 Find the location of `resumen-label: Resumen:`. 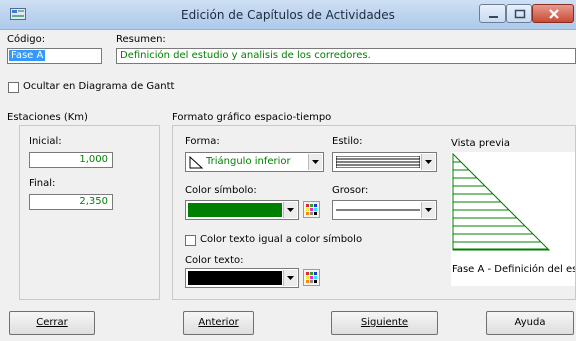

resumen-label: Resumen: is located at coordinates (141, 39).